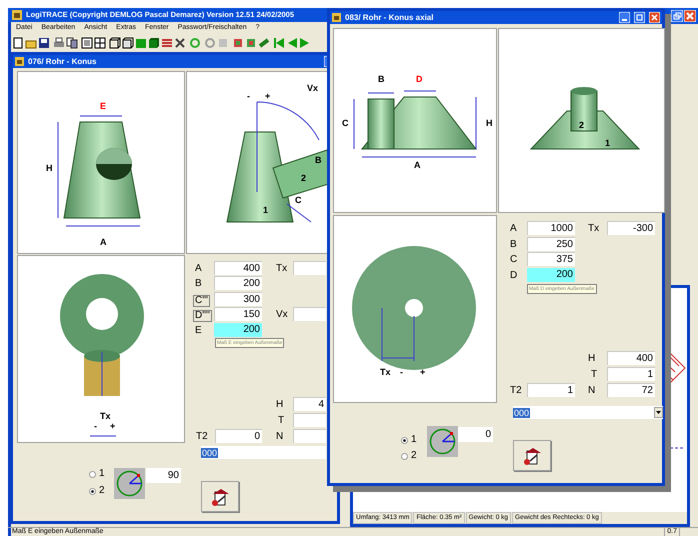  What do you see at coordinates (282, 315) in the screenshot?
I see `field-label: Vx` at bounding box center [282, 315].